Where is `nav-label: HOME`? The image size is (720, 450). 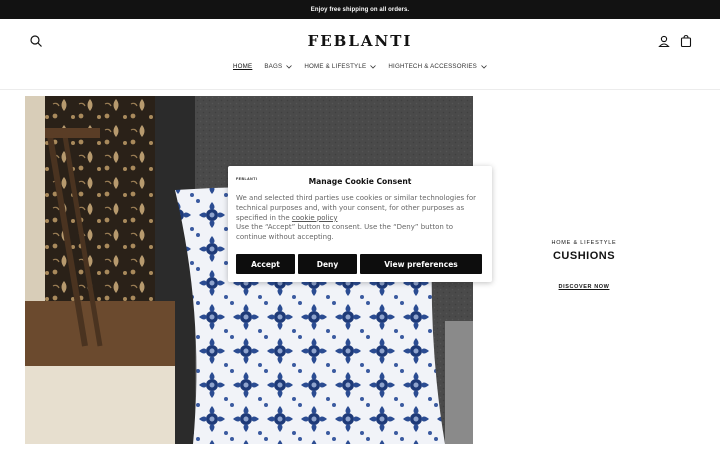 nav-label: HOME is located at coordinates (242, 66).